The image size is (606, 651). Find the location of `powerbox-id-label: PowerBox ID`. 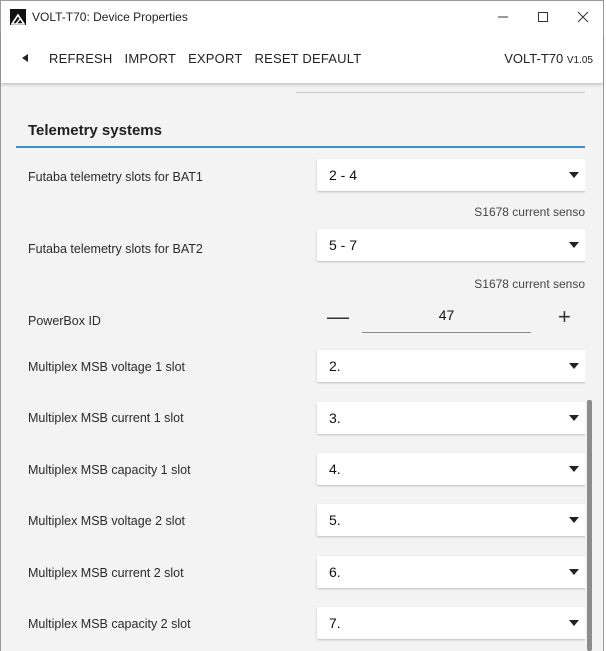

powerbox-id-label: PowerBox ID is located at coordinates (64, 321).